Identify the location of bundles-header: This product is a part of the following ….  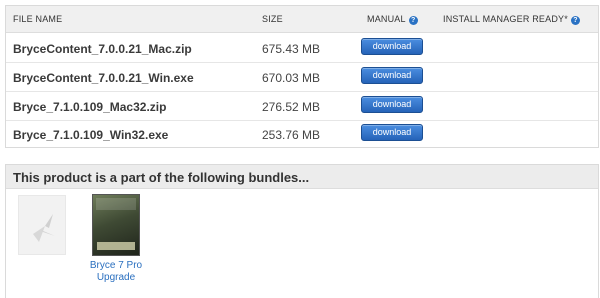
(302, 177).